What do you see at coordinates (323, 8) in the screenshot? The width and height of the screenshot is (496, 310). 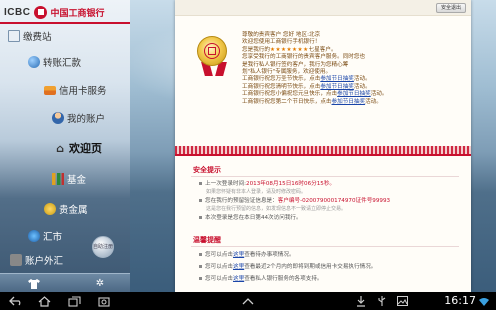 I see `content-top-bar: 安全退出` at bounding box center [323, 8].